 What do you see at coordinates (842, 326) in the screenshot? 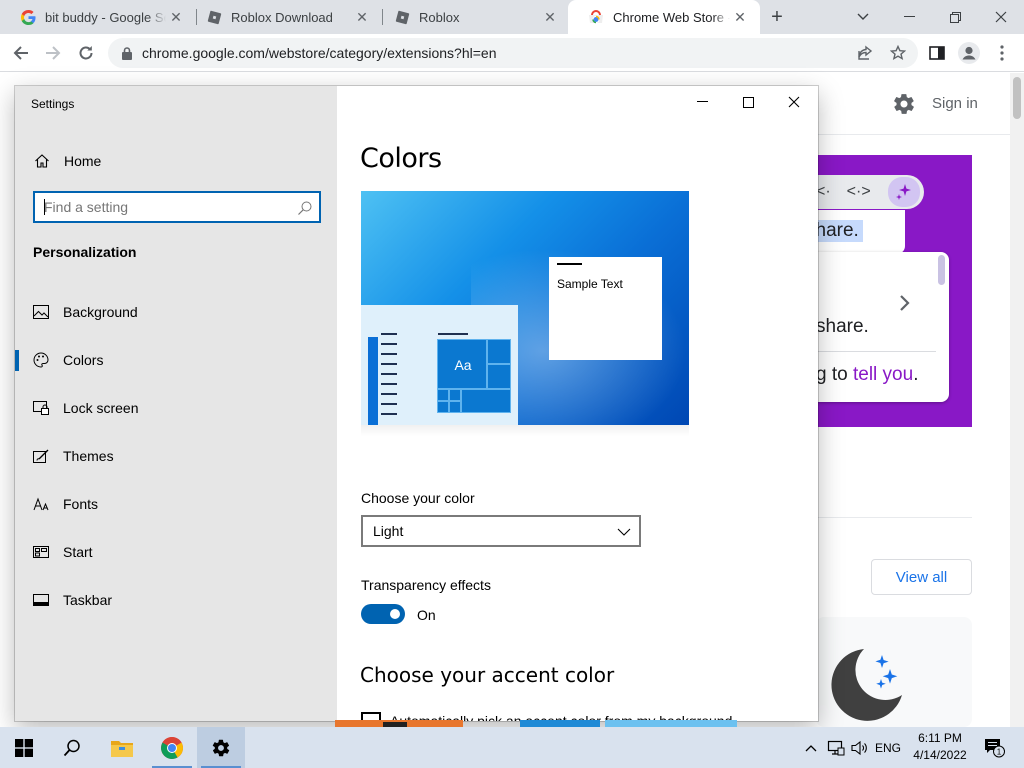
I see `promo-line-1: share.` at bounding box center [842, 326].